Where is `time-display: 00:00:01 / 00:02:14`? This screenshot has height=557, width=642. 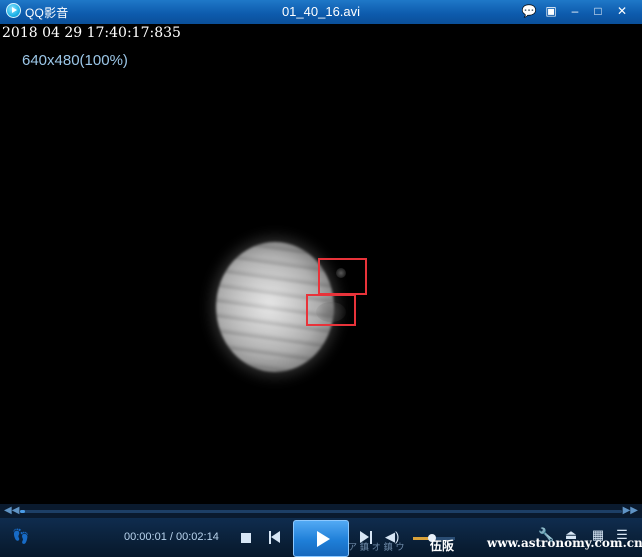 time-display: 00:00:01 / 00:02:14 is located at coordinates (171, 537).